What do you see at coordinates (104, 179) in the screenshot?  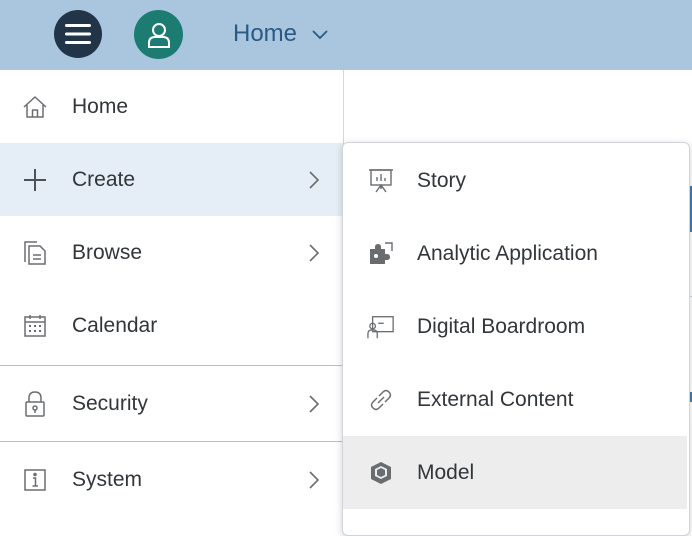 I see `nav-item-label: Create` at bounding box center [104, 179].